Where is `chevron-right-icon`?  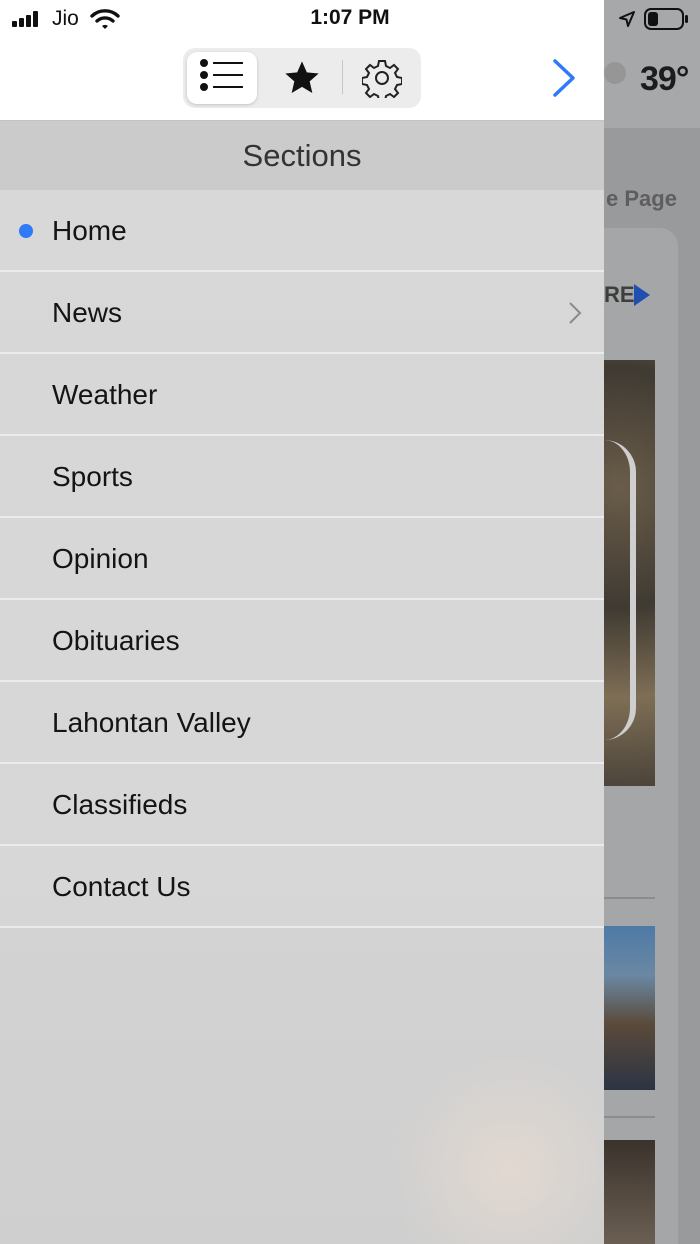
chevron-right-icon is located at coordinates (575, 313).